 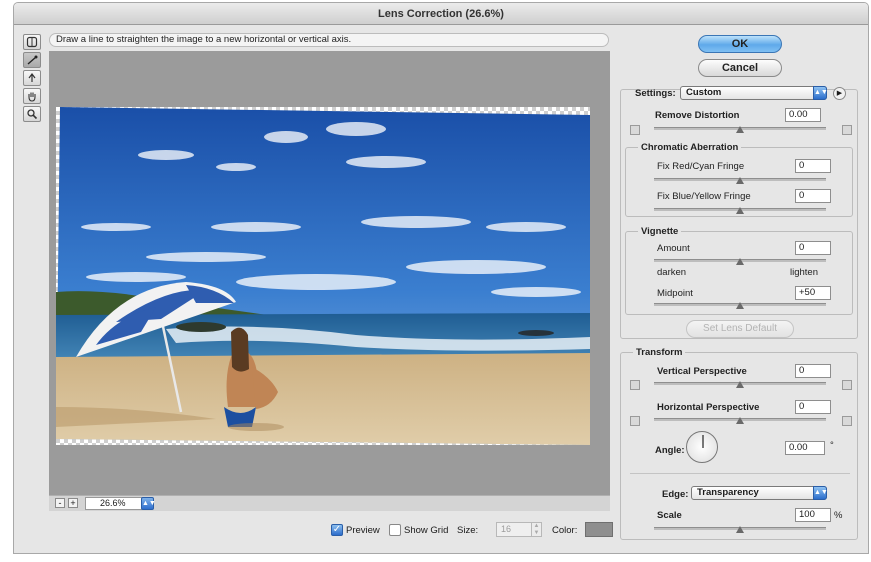 I want to click on angle-unit: °, so click(x=832, y=445).